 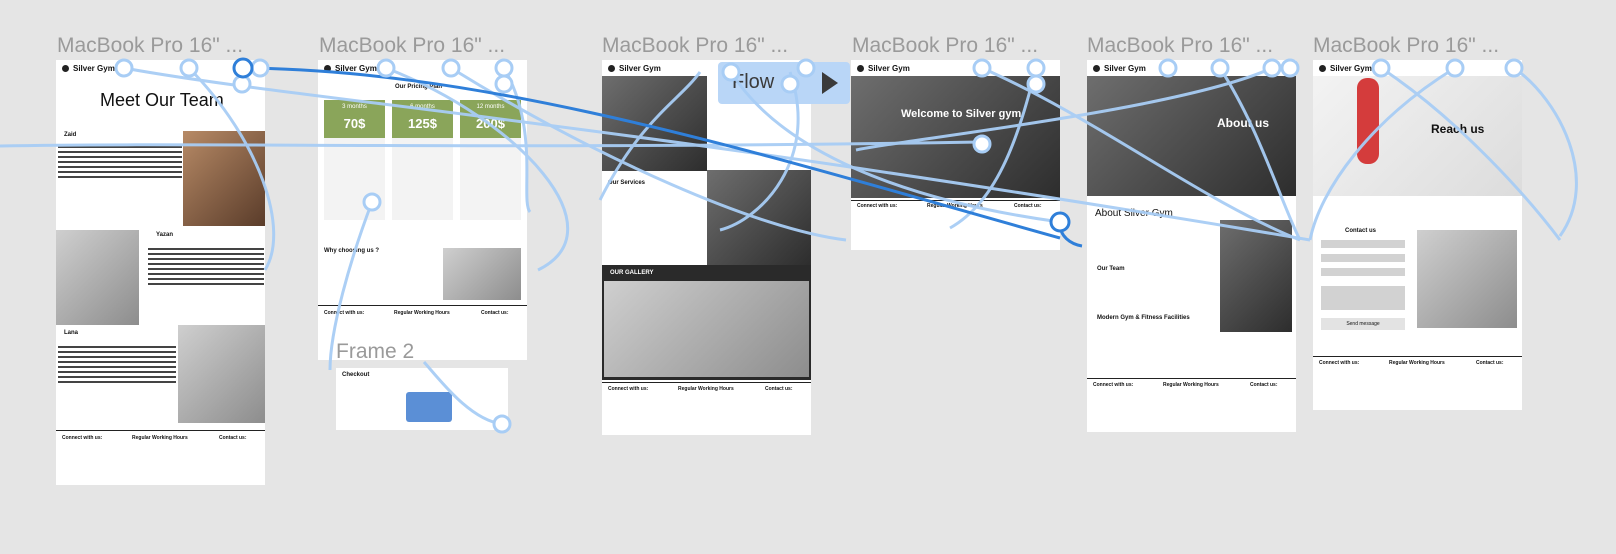 What do you see at coordinates (1361, 231) in the screenshot?
I see `contact-heading: Contact us` at bounding box center [1361, 231].